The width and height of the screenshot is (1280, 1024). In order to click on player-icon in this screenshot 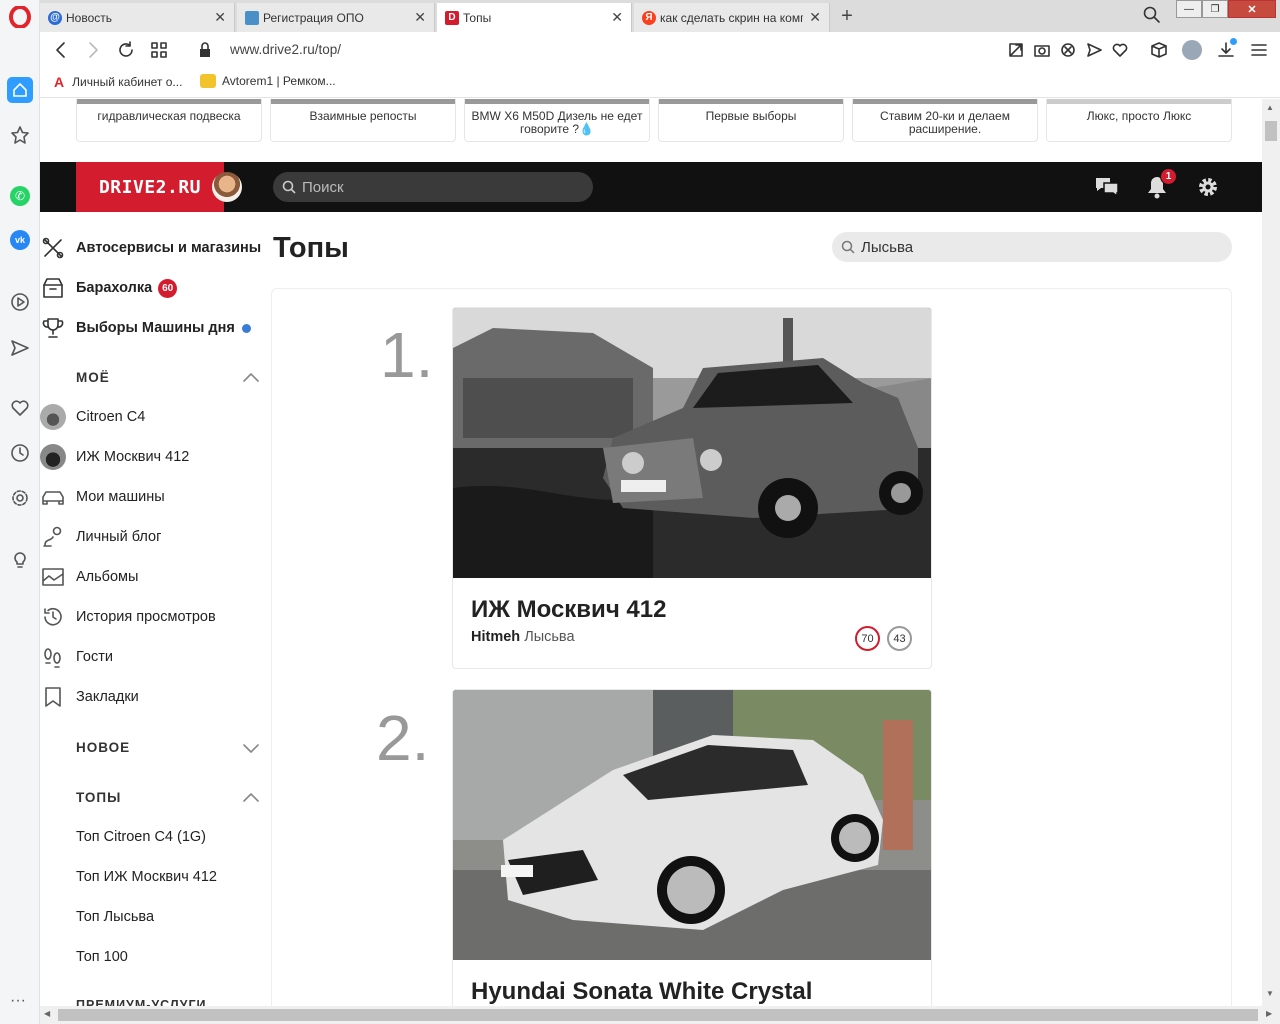, I will do `click(20, 302)`.